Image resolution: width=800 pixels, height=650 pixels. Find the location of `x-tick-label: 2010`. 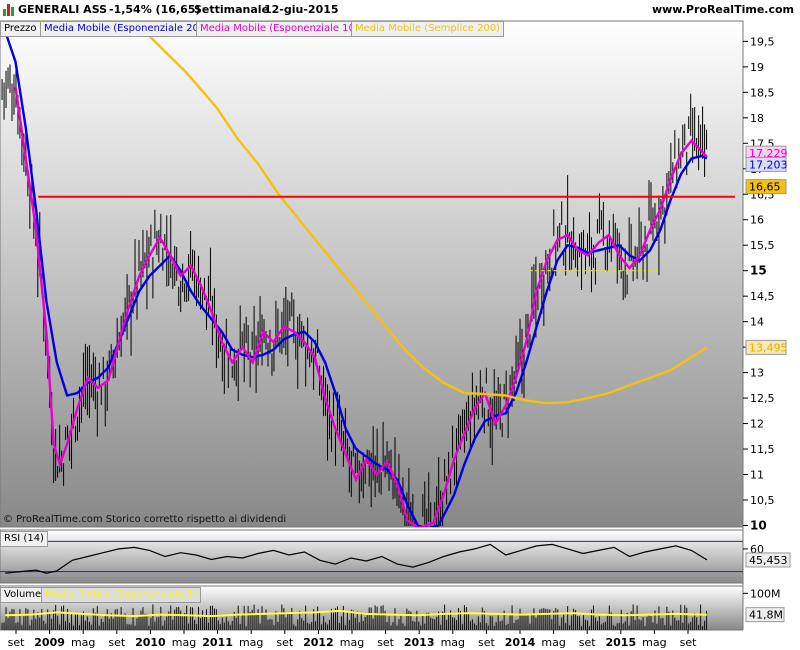

x-tick-label: 2010 is located at coordinates (150, 642).